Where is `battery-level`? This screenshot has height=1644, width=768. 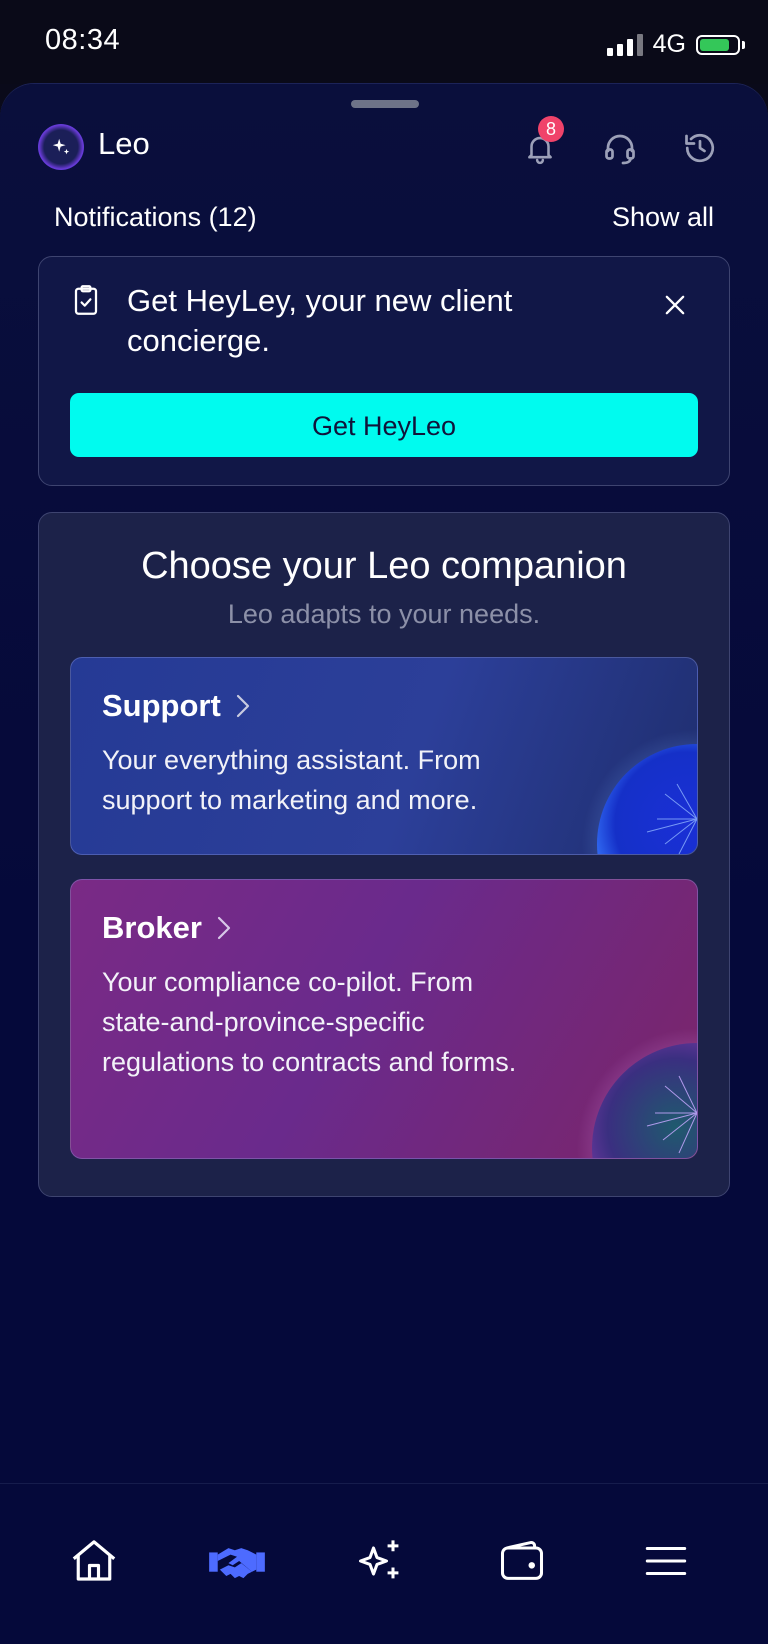
battery-level is located at coordinates (714, 44).